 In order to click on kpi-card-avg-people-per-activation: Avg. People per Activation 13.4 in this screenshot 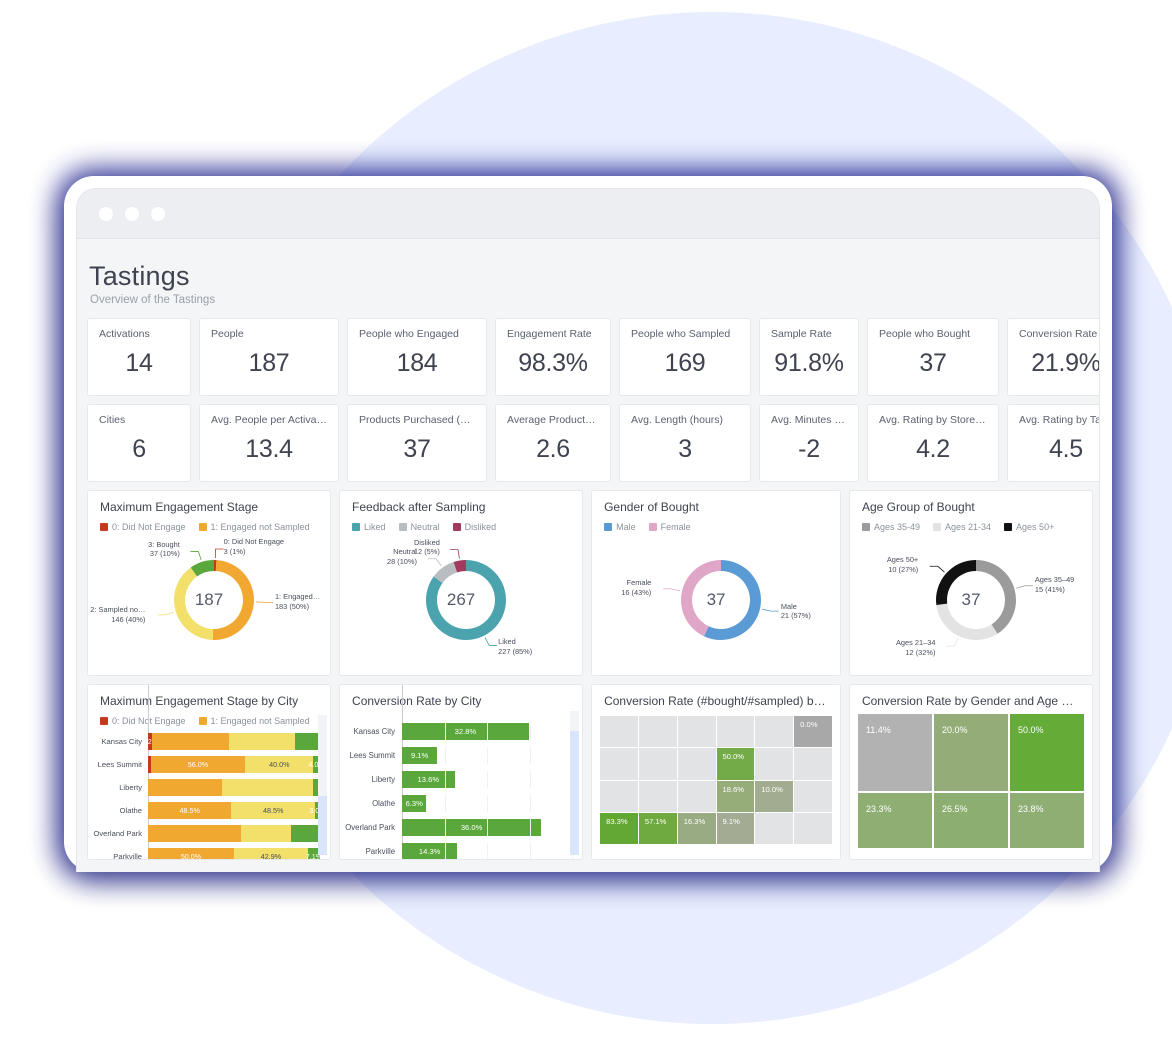, I will do `click(269, 443)`.